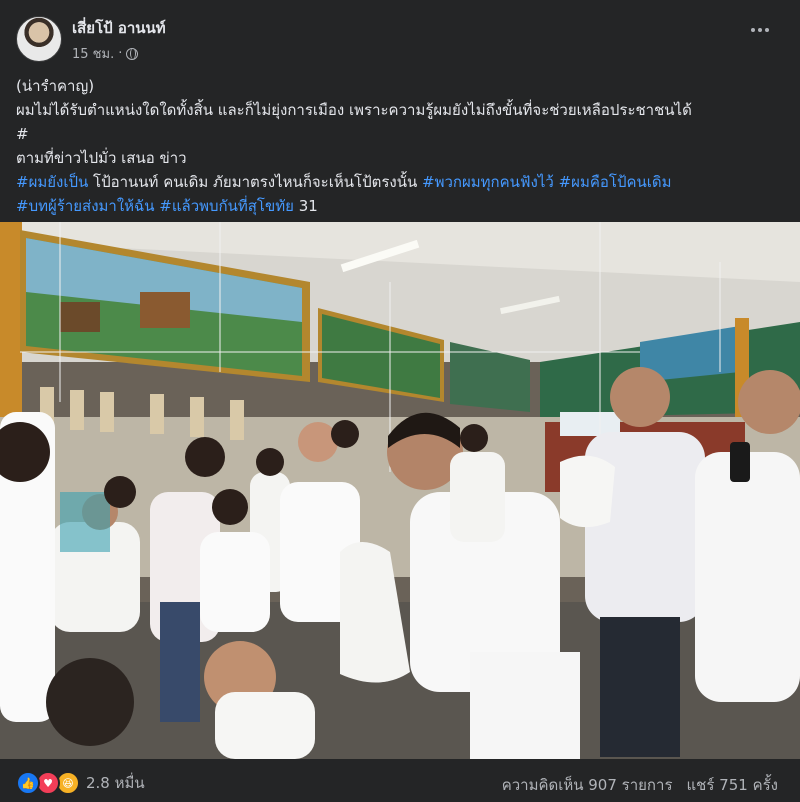 The height and width of the screenshot is (802, 800). I want to click on post-stats: ความคิดเห็น 907 รายการ แชร์ 751 ครั้ง, so click(640, 785).